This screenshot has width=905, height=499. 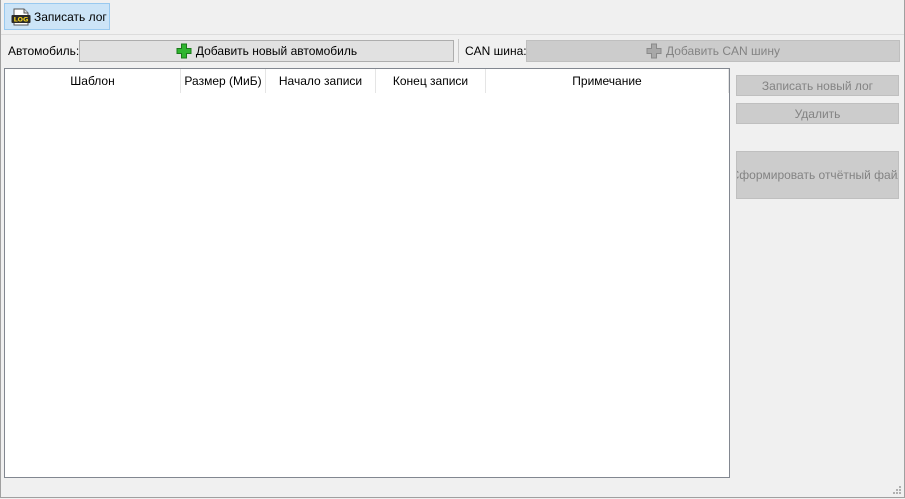 I want to click on column-header-start: Начало записи, so click(x=321, y=81).